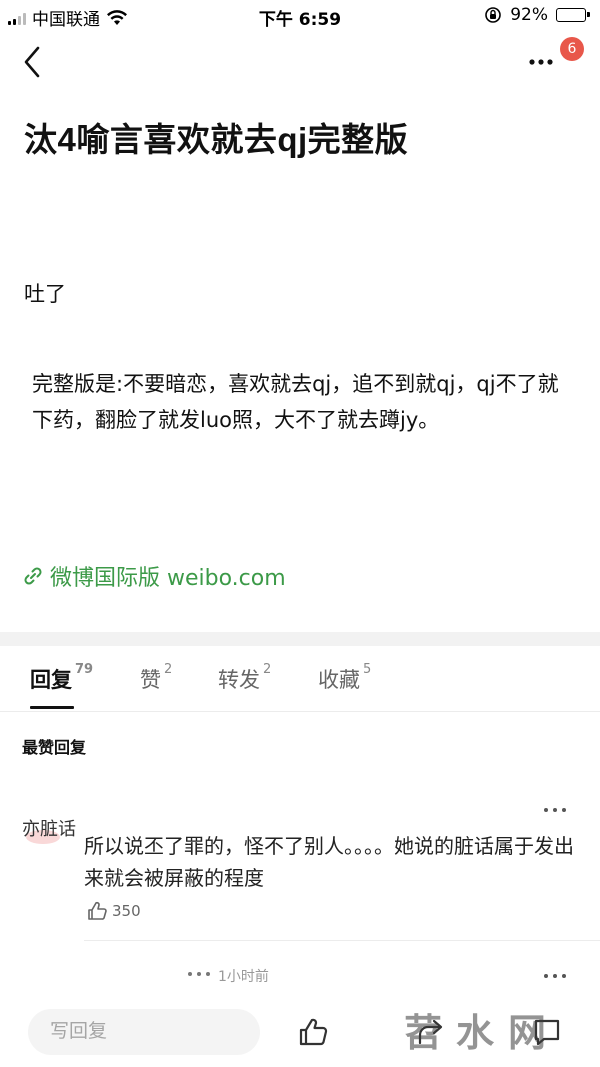 Image resolution: width=600 pixels, height=1067 pixels. What do you see at coordinates (199, 974) in the screenshot?
I see `expand-dots-icon` at bounding box center [199, 974].